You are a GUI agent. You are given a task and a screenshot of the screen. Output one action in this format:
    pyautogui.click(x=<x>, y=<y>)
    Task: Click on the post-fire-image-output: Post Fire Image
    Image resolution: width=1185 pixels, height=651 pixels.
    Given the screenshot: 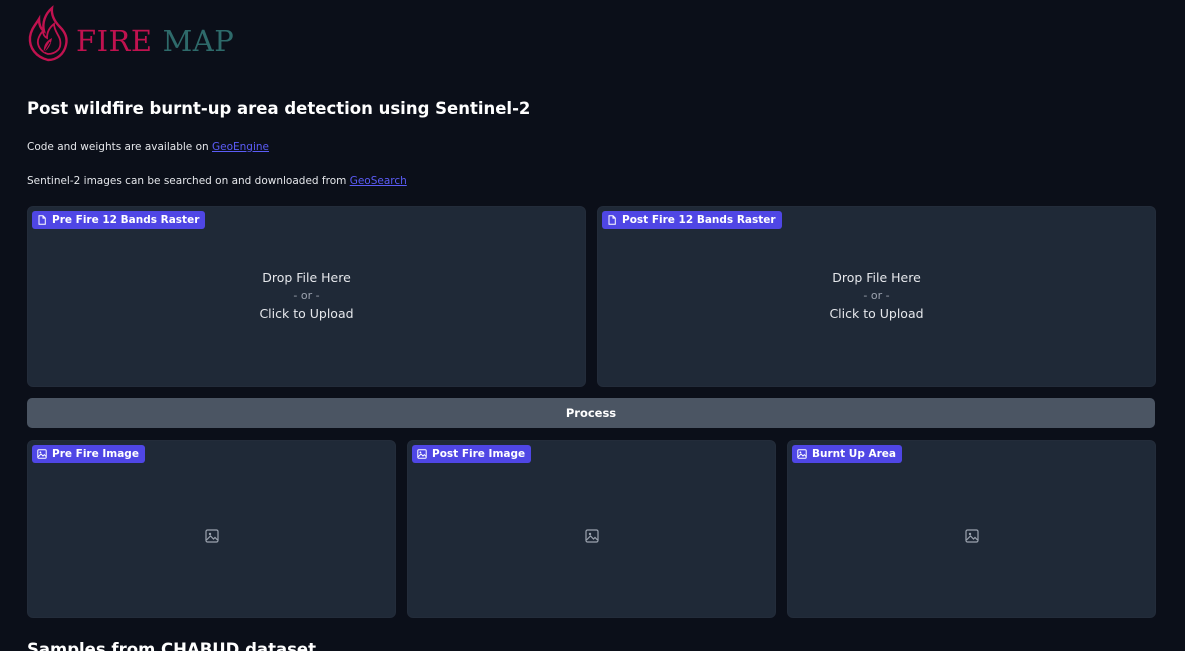 What is the action you would take?
    pyautogui.click(x=591, y=529)
    